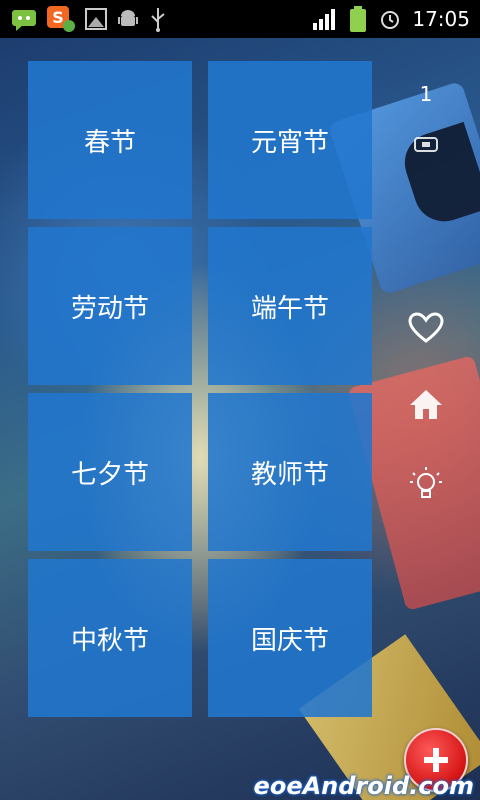  I want to click on image-icon, so click(96, 19).